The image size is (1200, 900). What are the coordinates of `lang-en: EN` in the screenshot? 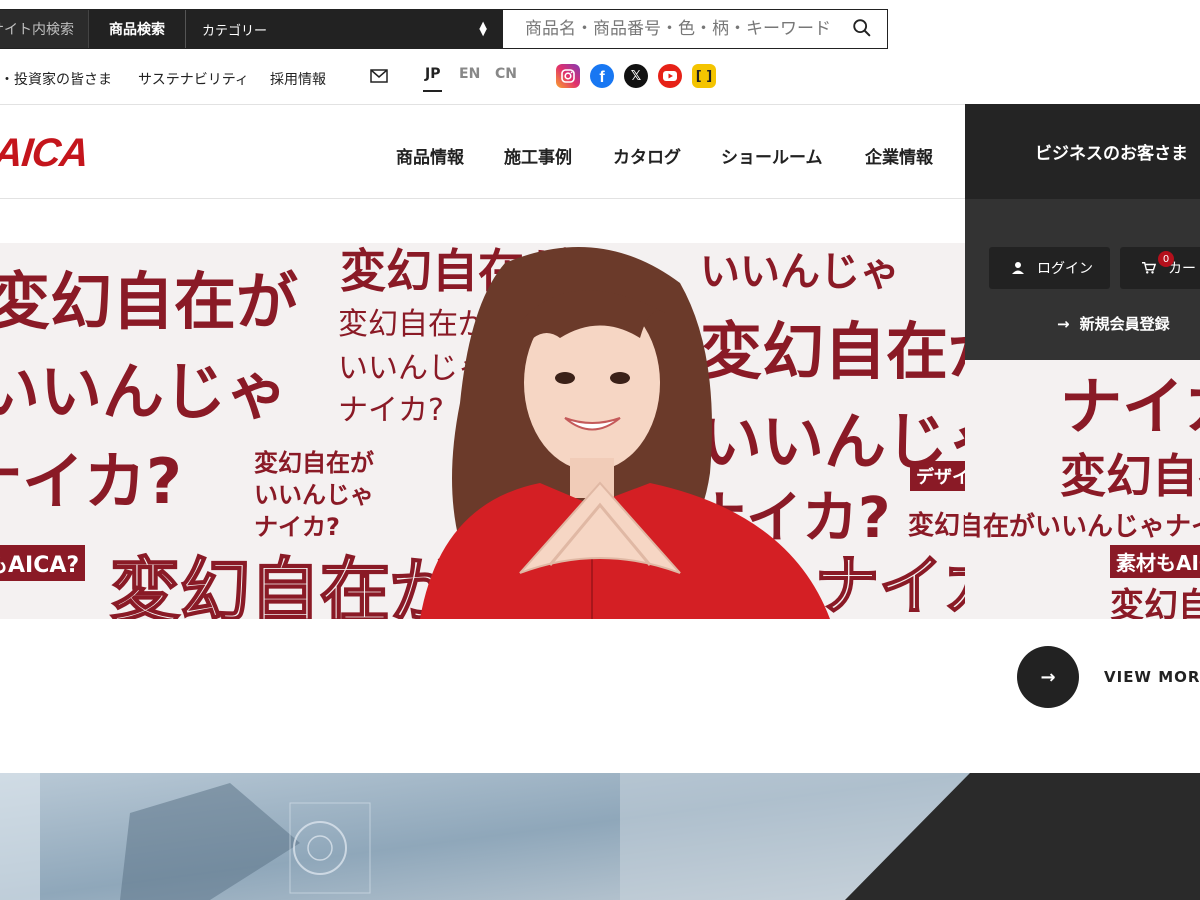 It's located at (469, 74).